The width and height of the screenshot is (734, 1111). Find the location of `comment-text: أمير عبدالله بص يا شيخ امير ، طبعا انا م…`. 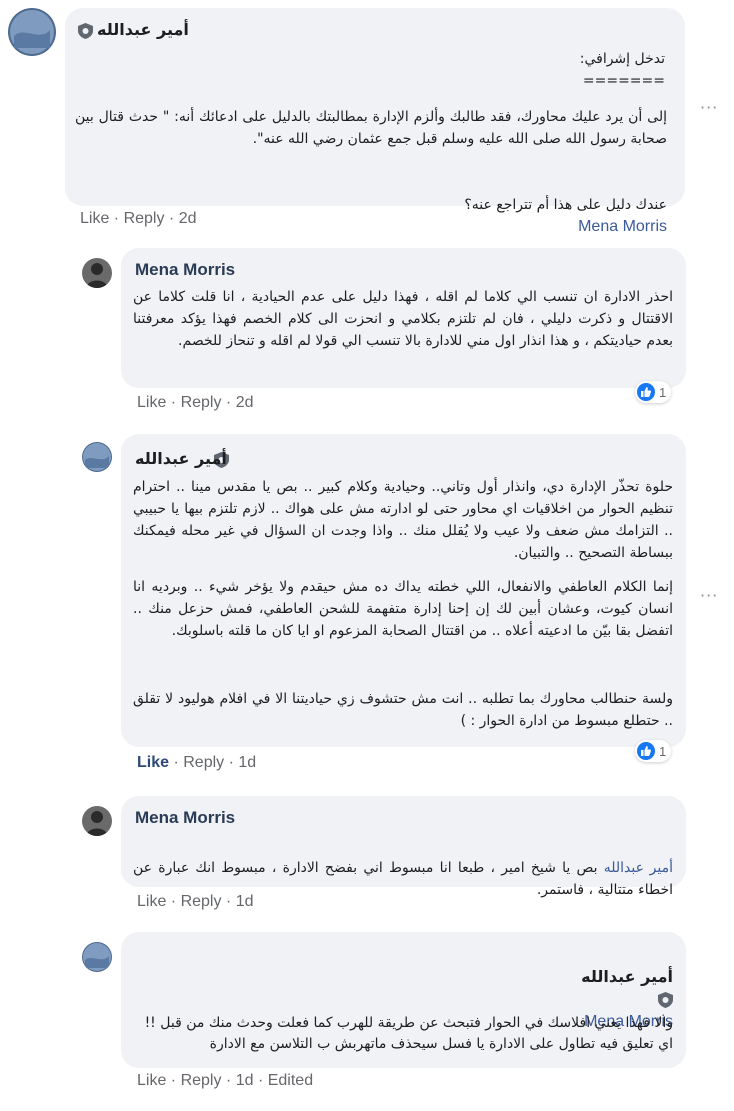

comment-text: أمير عبدالله بص يا شيخ امير ، طبعا انا م… is located at coordinates (403, 867).